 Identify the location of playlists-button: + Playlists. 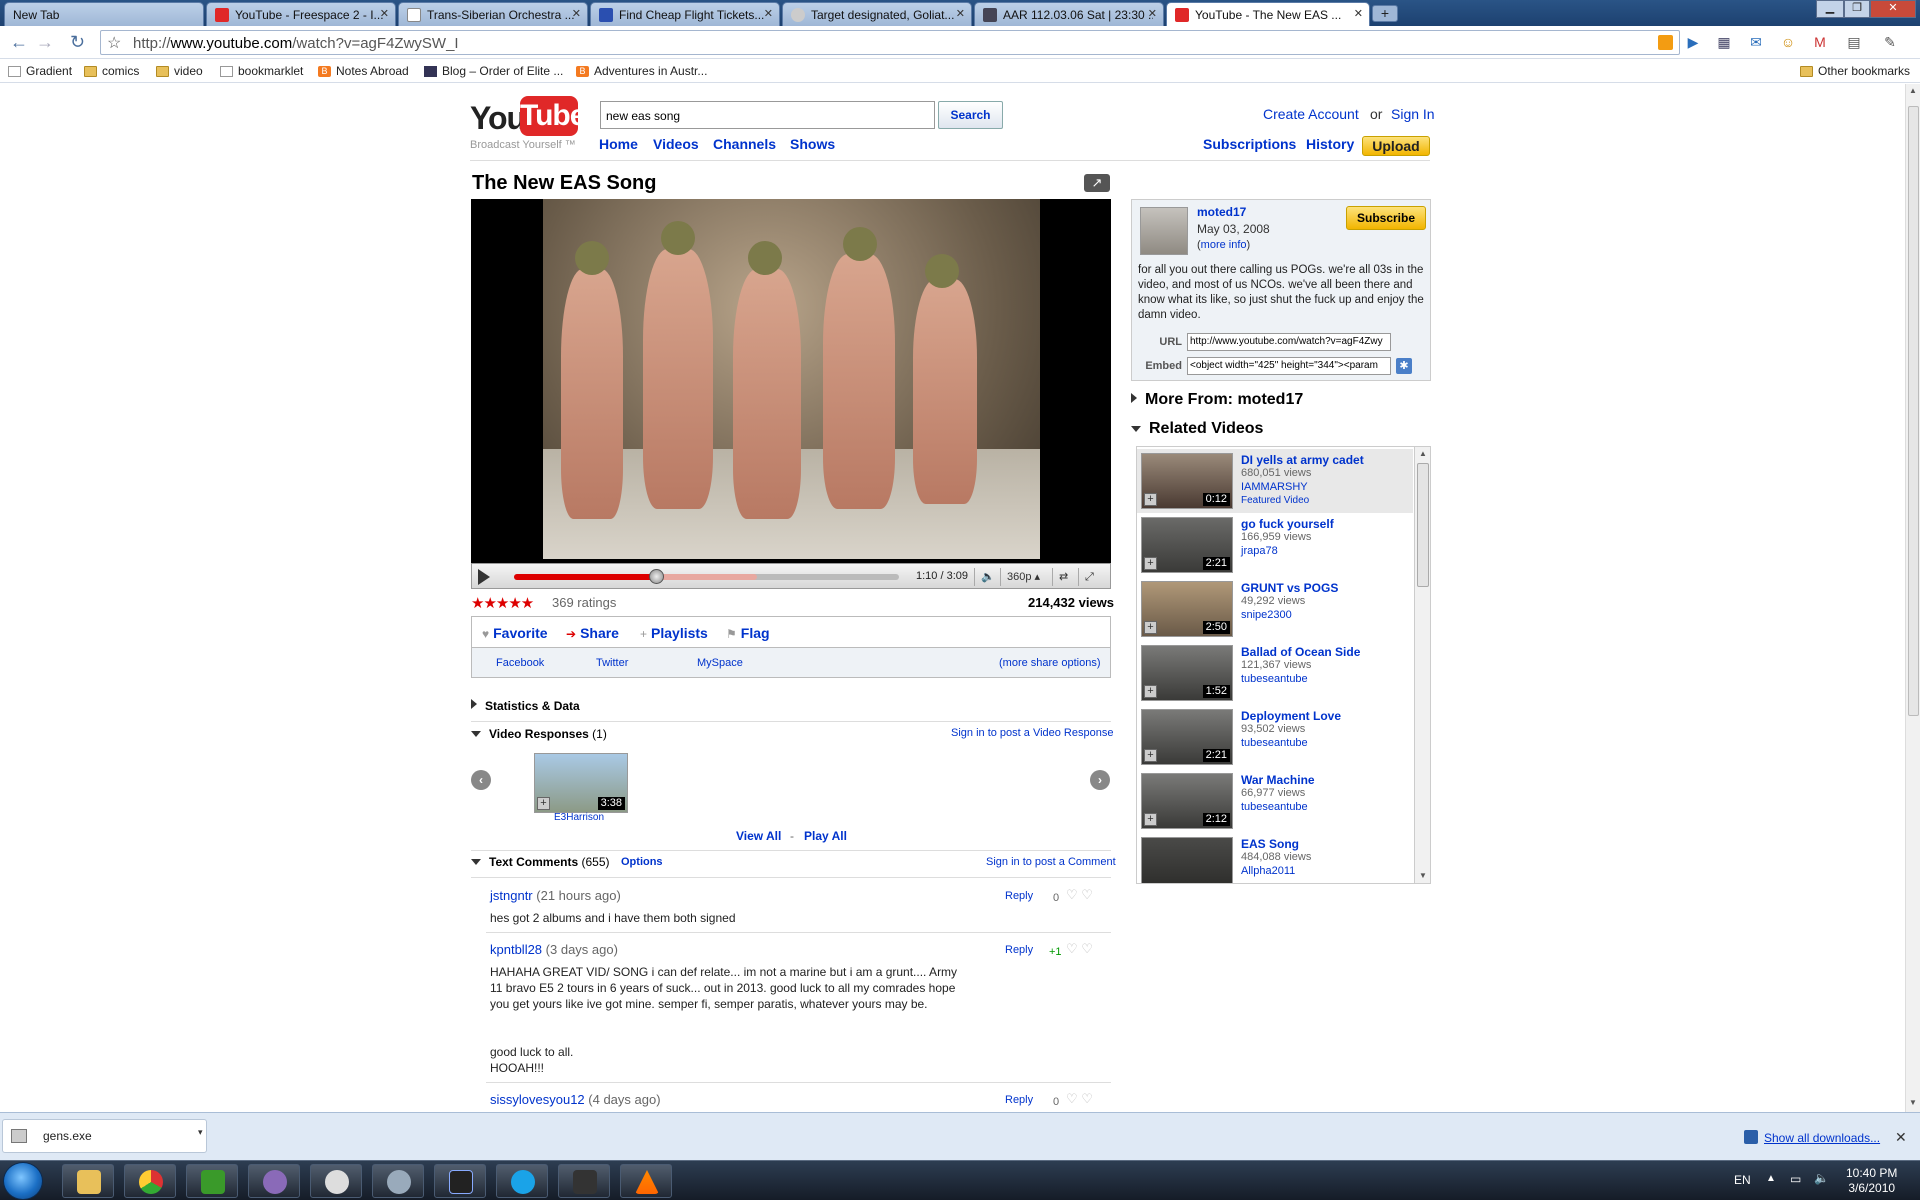
(674, 633).